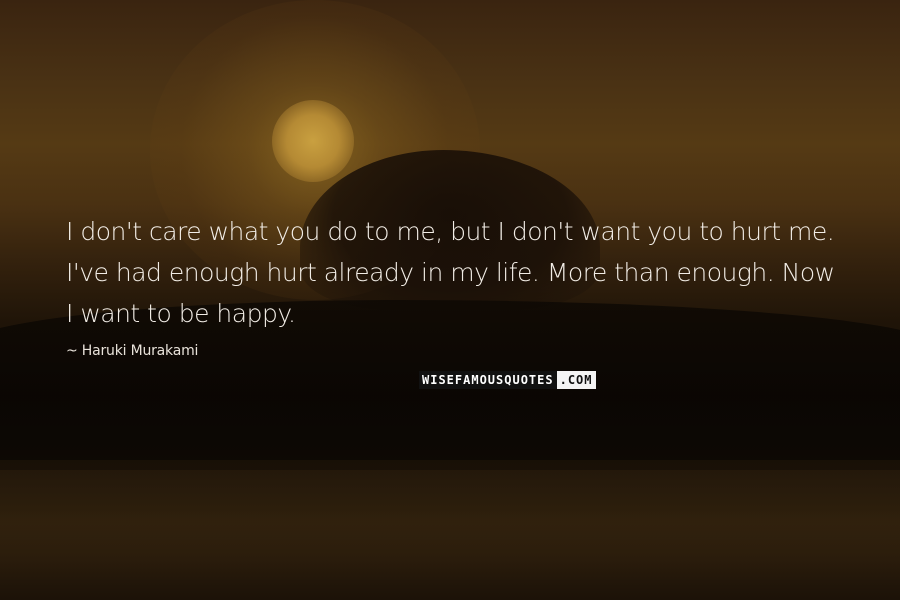 The height and width of the screenshot is (600, 900). Describe the element at coordinates (576, 380) in the screenshot. I see `watermark-suffix: .COM` at that location.